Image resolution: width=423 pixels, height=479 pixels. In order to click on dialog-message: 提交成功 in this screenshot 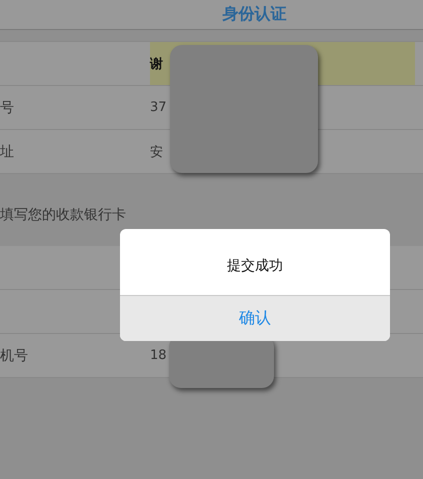, I will do `click(255, 266)`.